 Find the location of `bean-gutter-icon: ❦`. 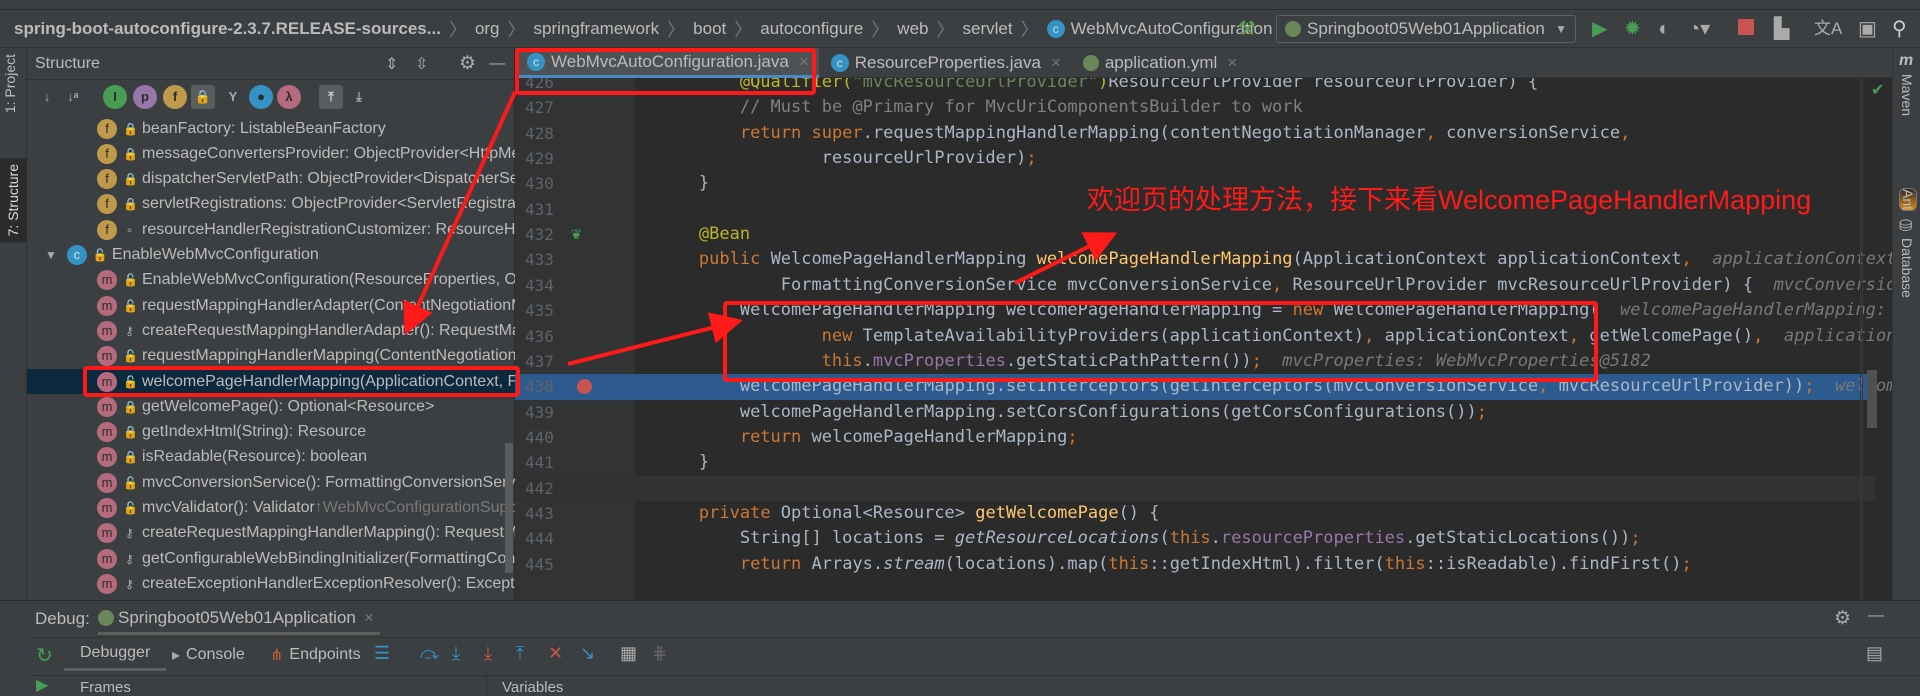

bean-gutter-icon: ❦ is located at coordinates (576, 234).